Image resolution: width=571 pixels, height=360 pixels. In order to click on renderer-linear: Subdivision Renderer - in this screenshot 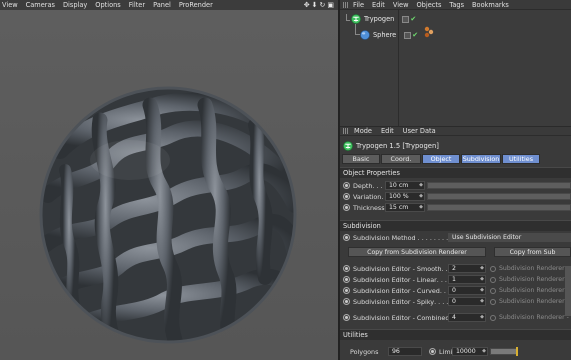, I will do `click(529, 279)`.